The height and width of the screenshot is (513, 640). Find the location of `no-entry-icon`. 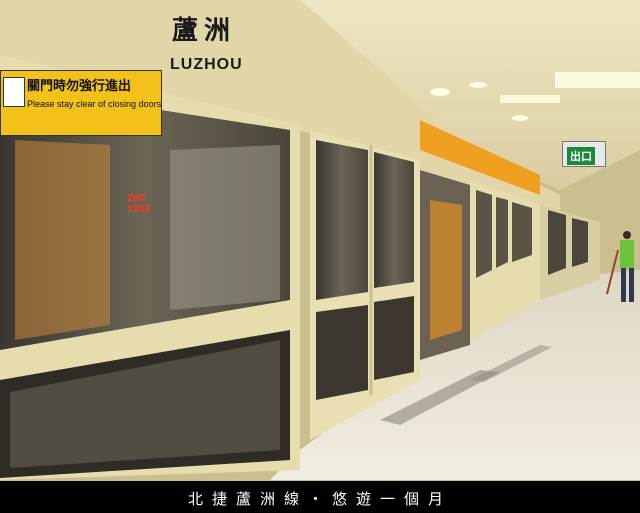

no-entry-icon is located at coordinates (14, 92).